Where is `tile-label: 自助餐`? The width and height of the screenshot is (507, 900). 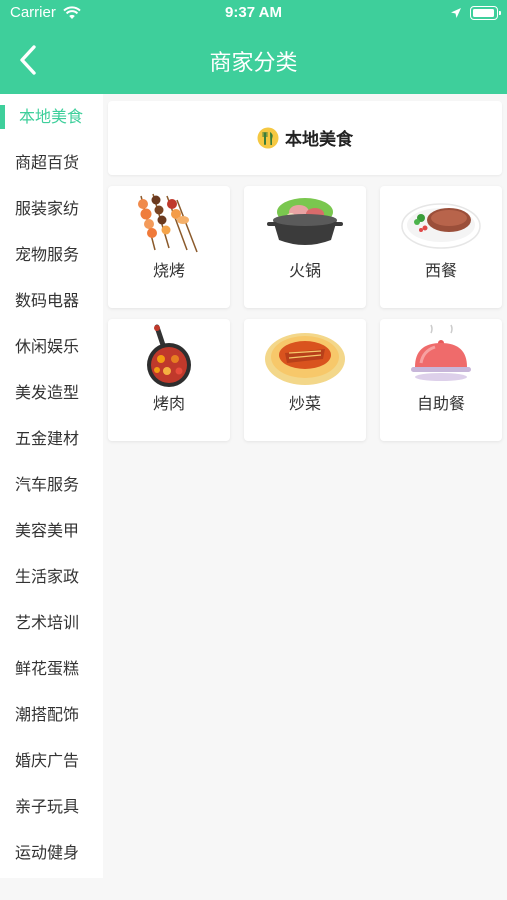 tile-label: 自助餐 is located at coordinates (440, 403).